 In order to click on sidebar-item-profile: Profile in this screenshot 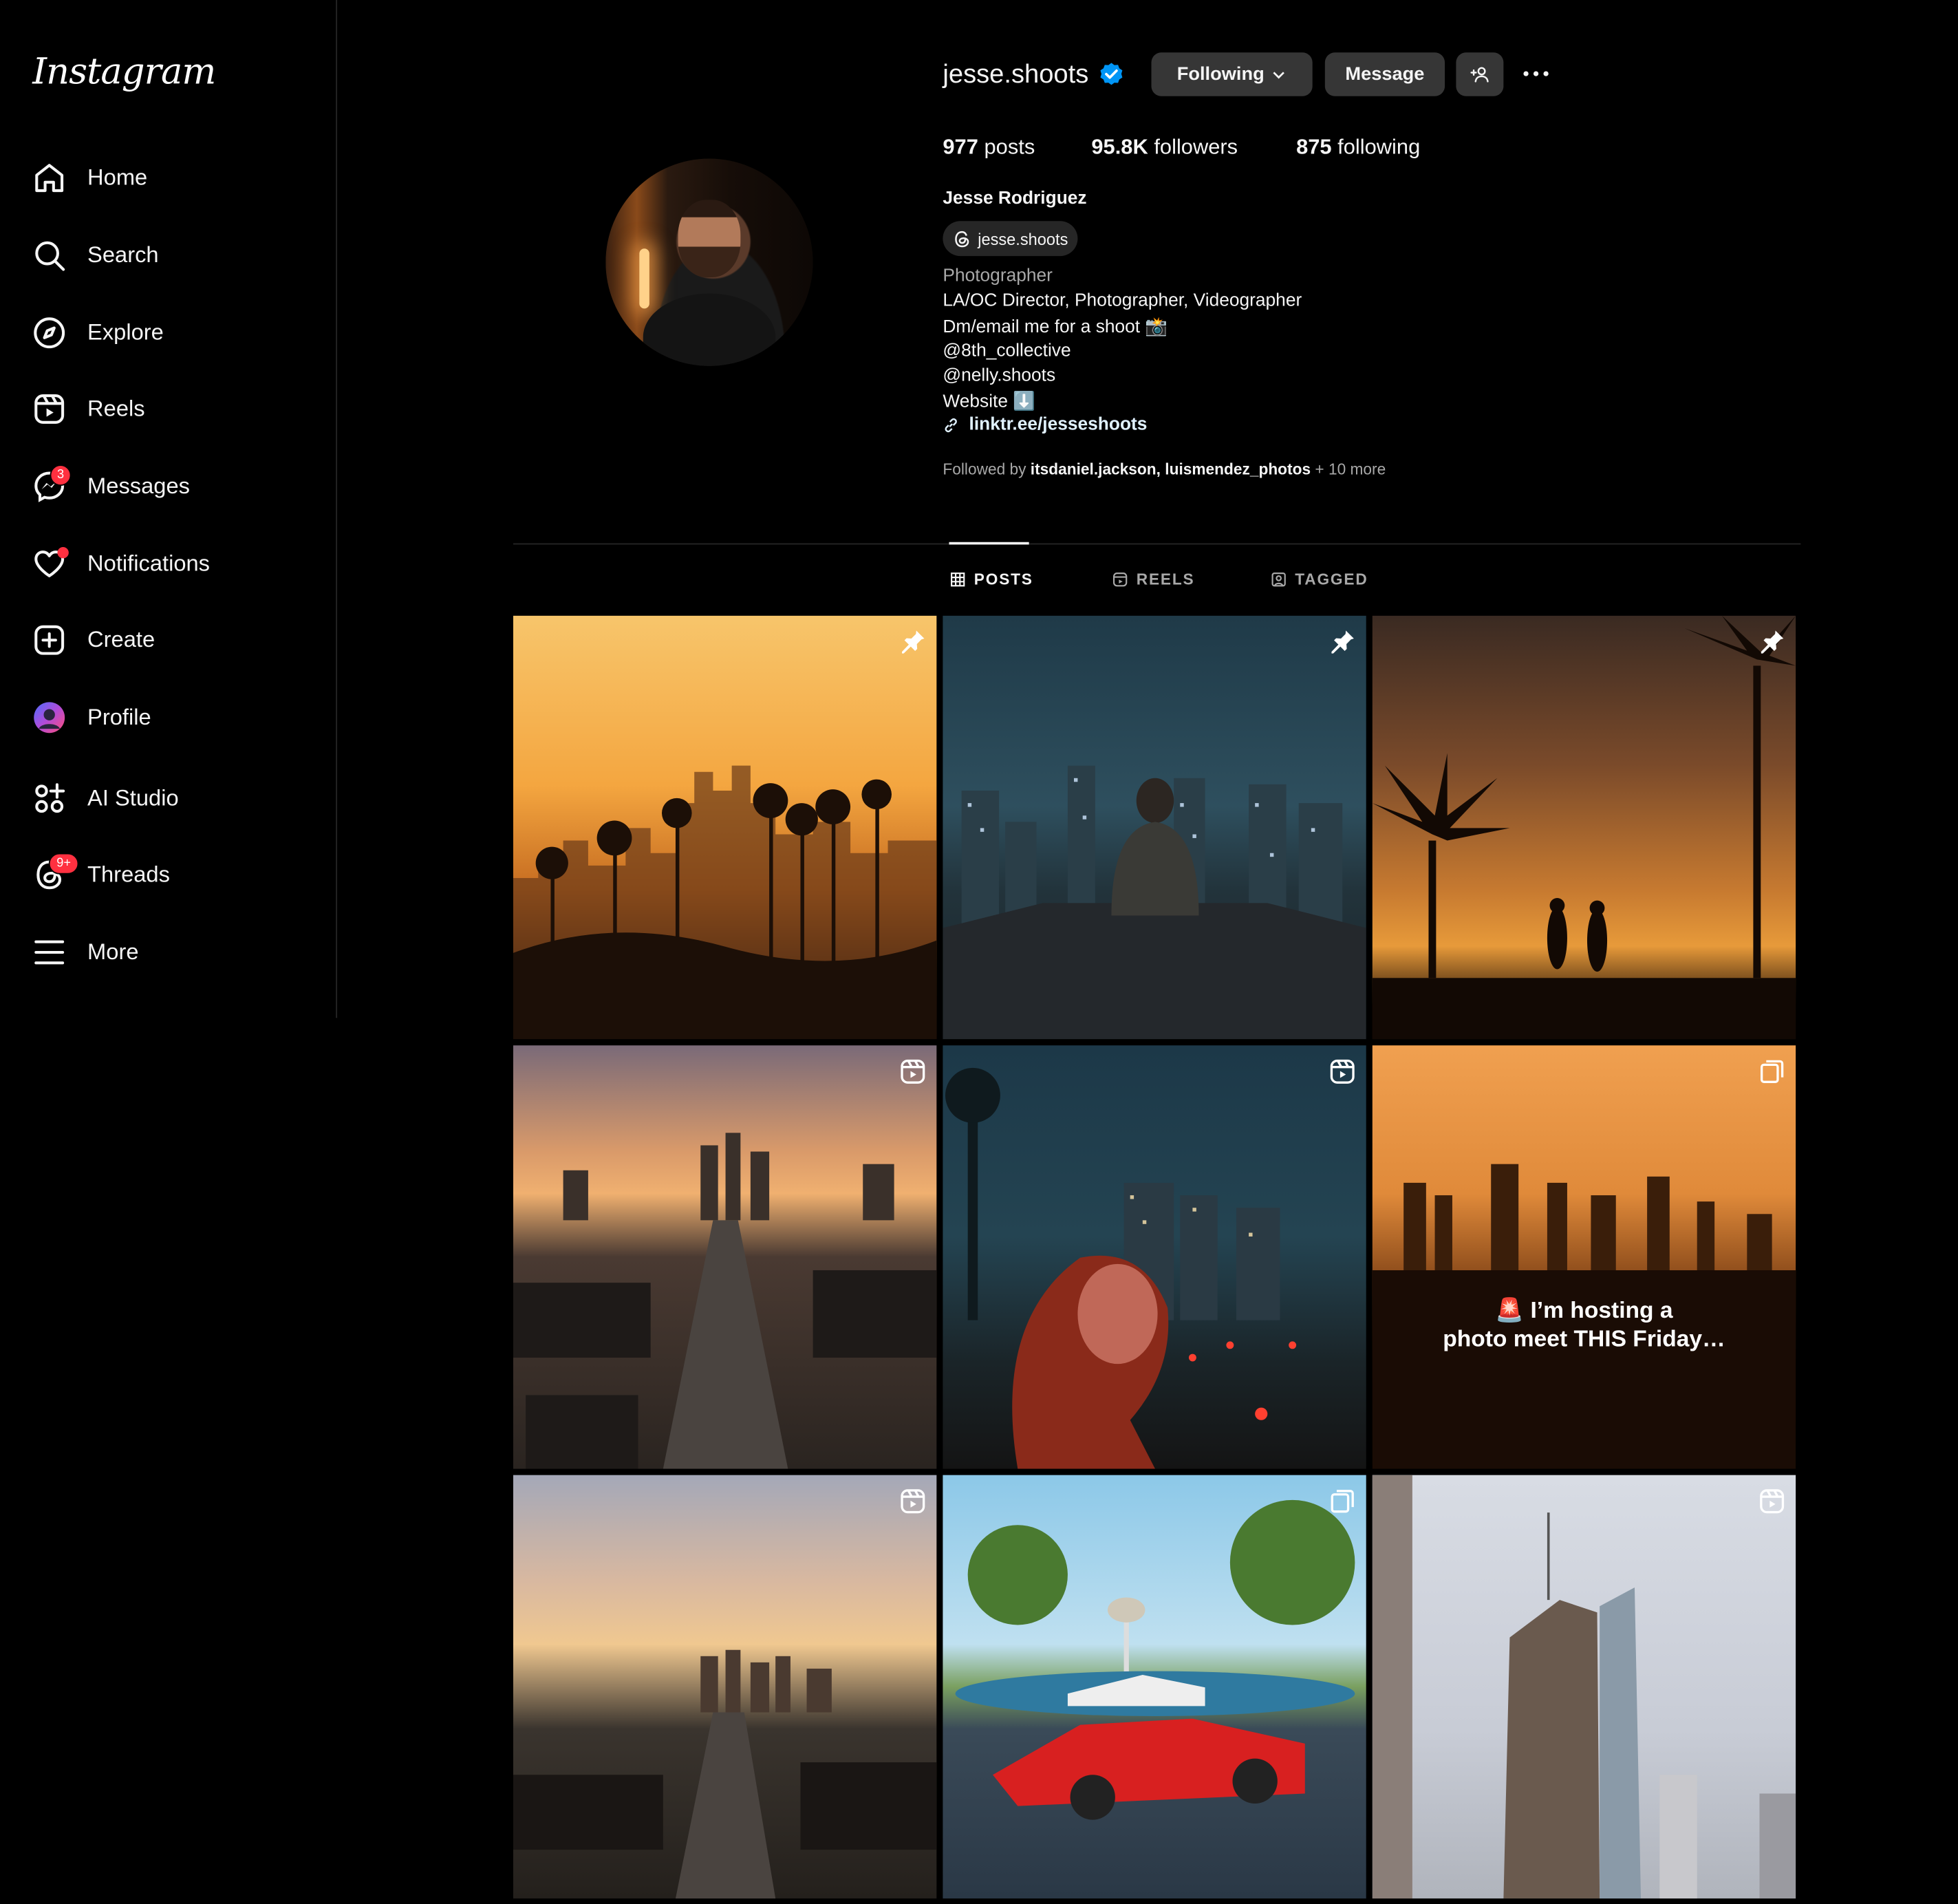, I will do `click(175, 717)`.